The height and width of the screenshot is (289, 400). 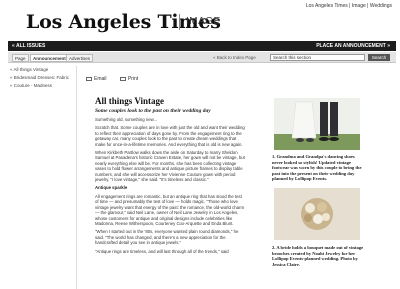 I want to click on print-label: Print, so click(x=133, y=79).